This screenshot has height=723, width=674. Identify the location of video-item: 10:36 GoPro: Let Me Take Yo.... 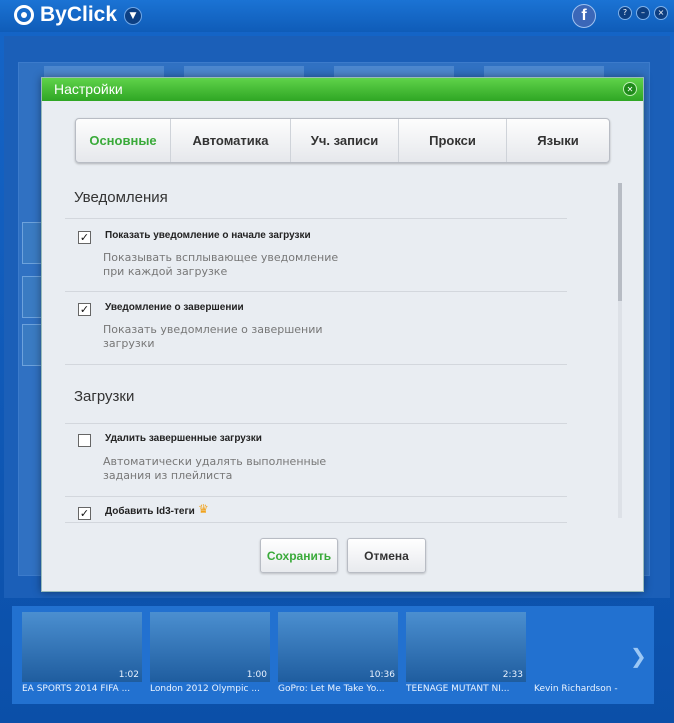
(338, 656).